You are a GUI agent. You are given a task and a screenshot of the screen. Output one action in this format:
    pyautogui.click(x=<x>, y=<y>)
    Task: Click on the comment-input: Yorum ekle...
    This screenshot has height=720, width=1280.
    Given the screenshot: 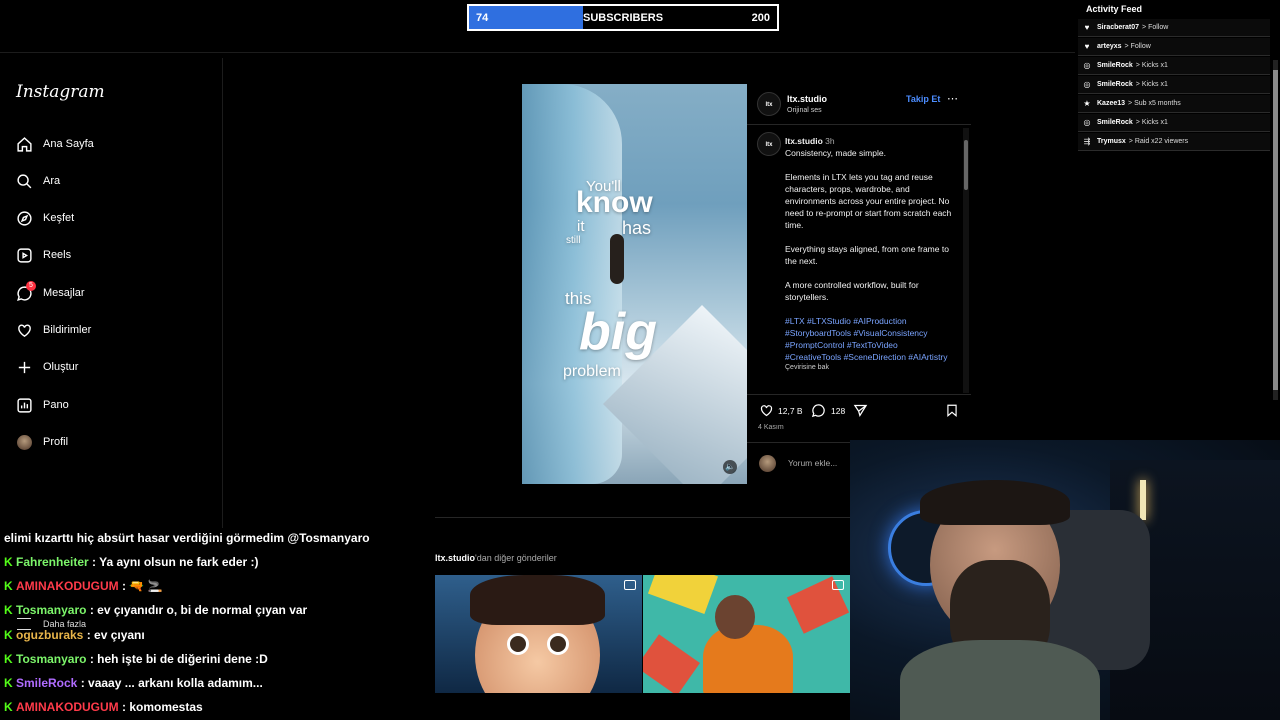 What is the action you would take?
    pyautogui.click(x=812, y=463)
    